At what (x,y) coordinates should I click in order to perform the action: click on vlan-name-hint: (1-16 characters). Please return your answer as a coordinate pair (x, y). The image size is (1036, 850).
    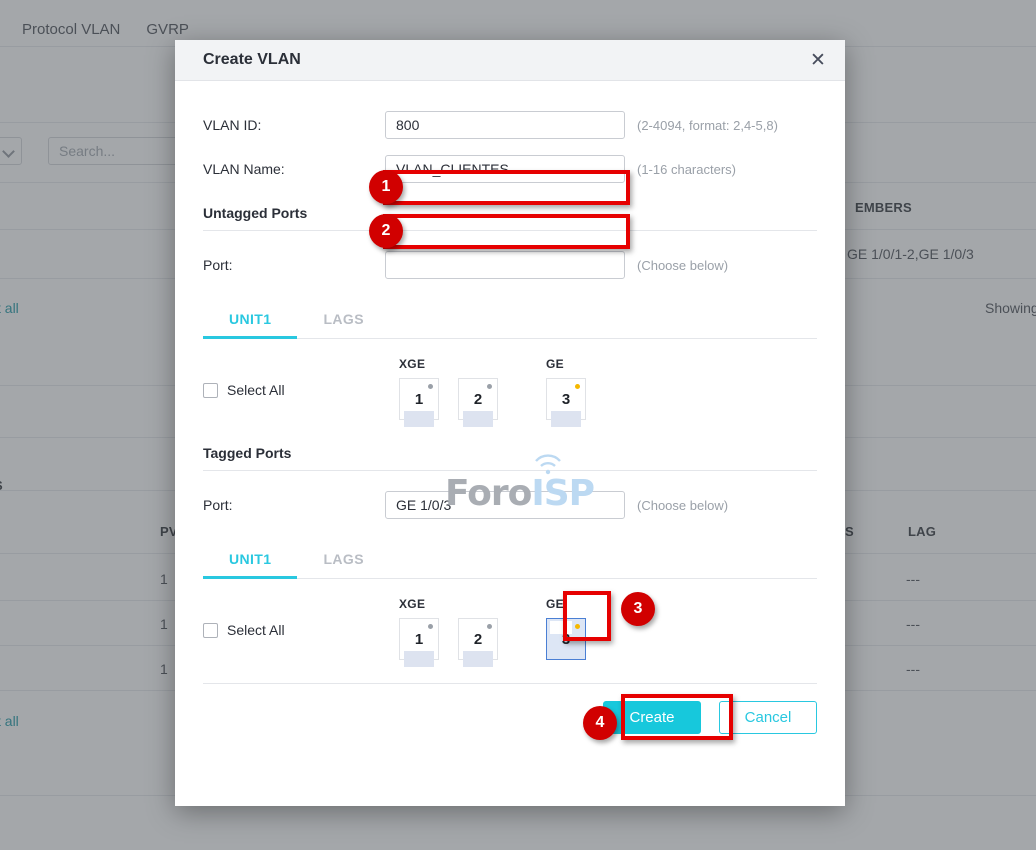
    Looking at the image, I should click on (686, 169).